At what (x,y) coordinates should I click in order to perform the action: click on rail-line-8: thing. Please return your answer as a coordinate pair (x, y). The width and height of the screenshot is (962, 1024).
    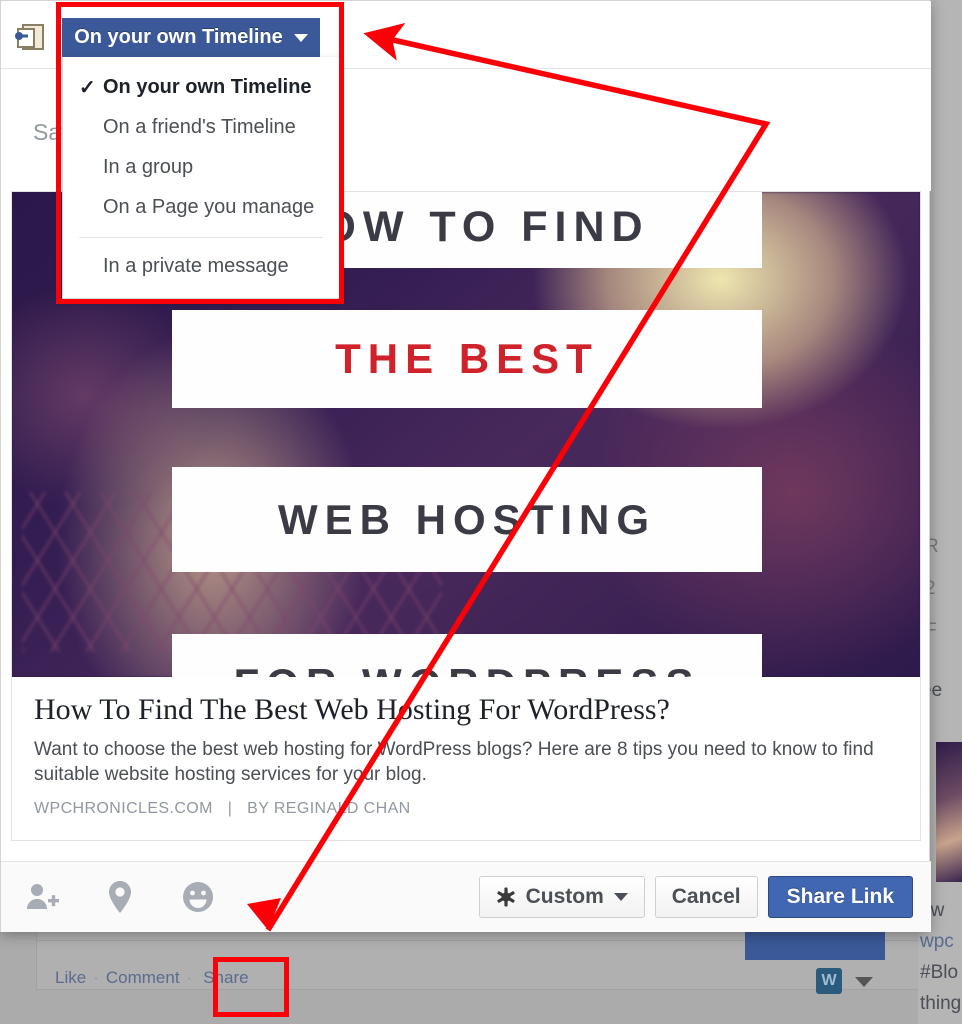
    Looking at the image, I should click on (941, 1003).